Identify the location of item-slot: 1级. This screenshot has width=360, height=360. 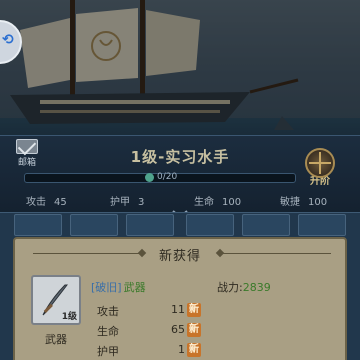
(56, 300).